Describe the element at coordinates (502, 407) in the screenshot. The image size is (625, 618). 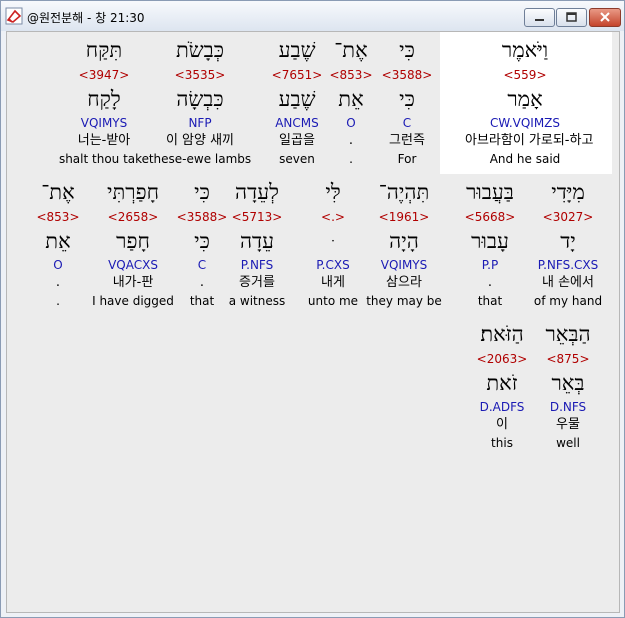
I see `parsing-code: D.ADFS` at that location.